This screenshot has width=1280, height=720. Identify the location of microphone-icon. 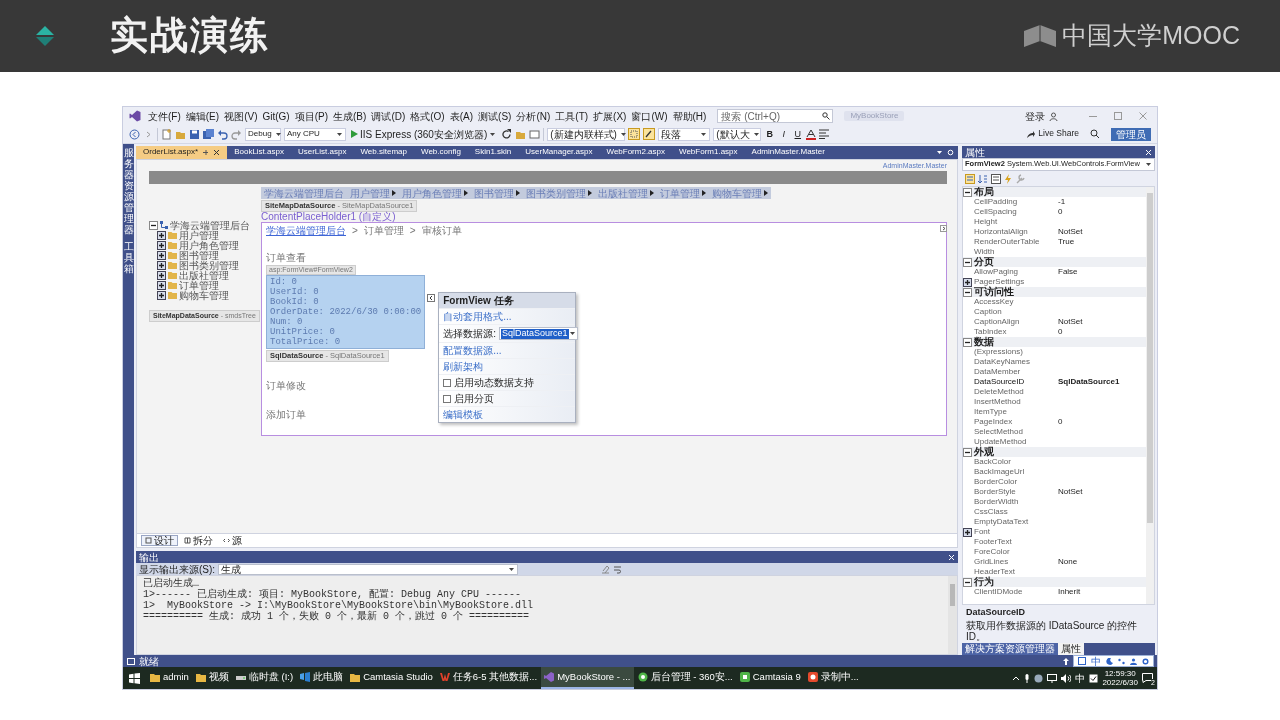
(1027, 678).